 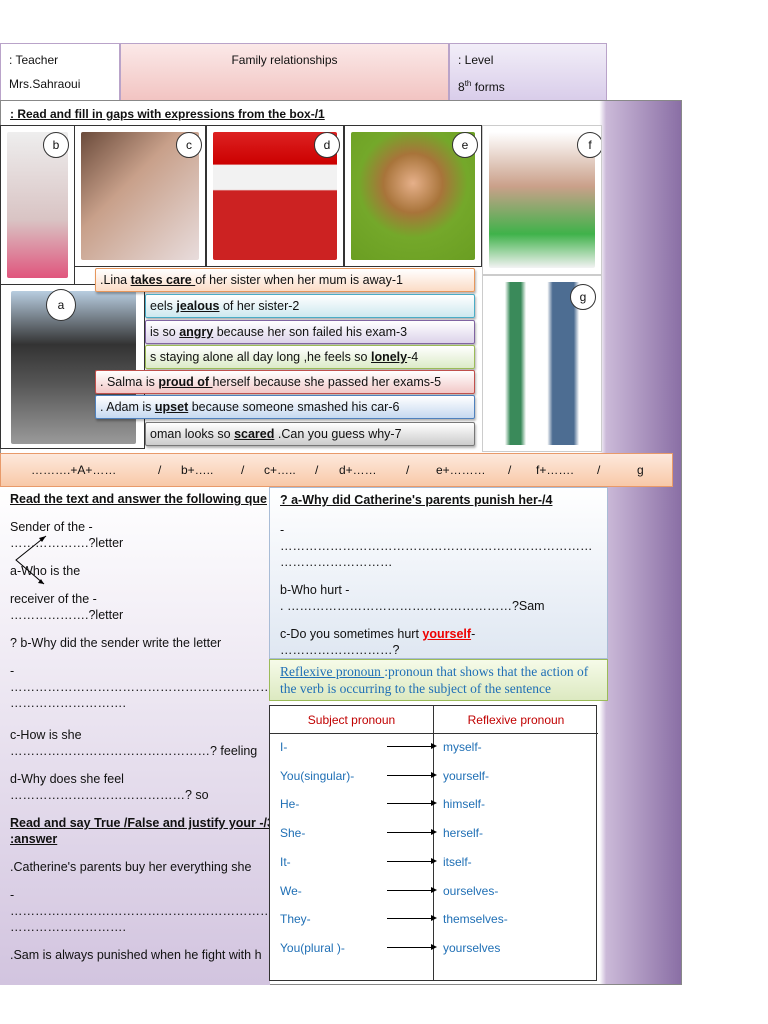 What do you see at coordinates (280, 470) in the screenshot?
I see `answer-c: c+…..` at bounding box center [280, 470].